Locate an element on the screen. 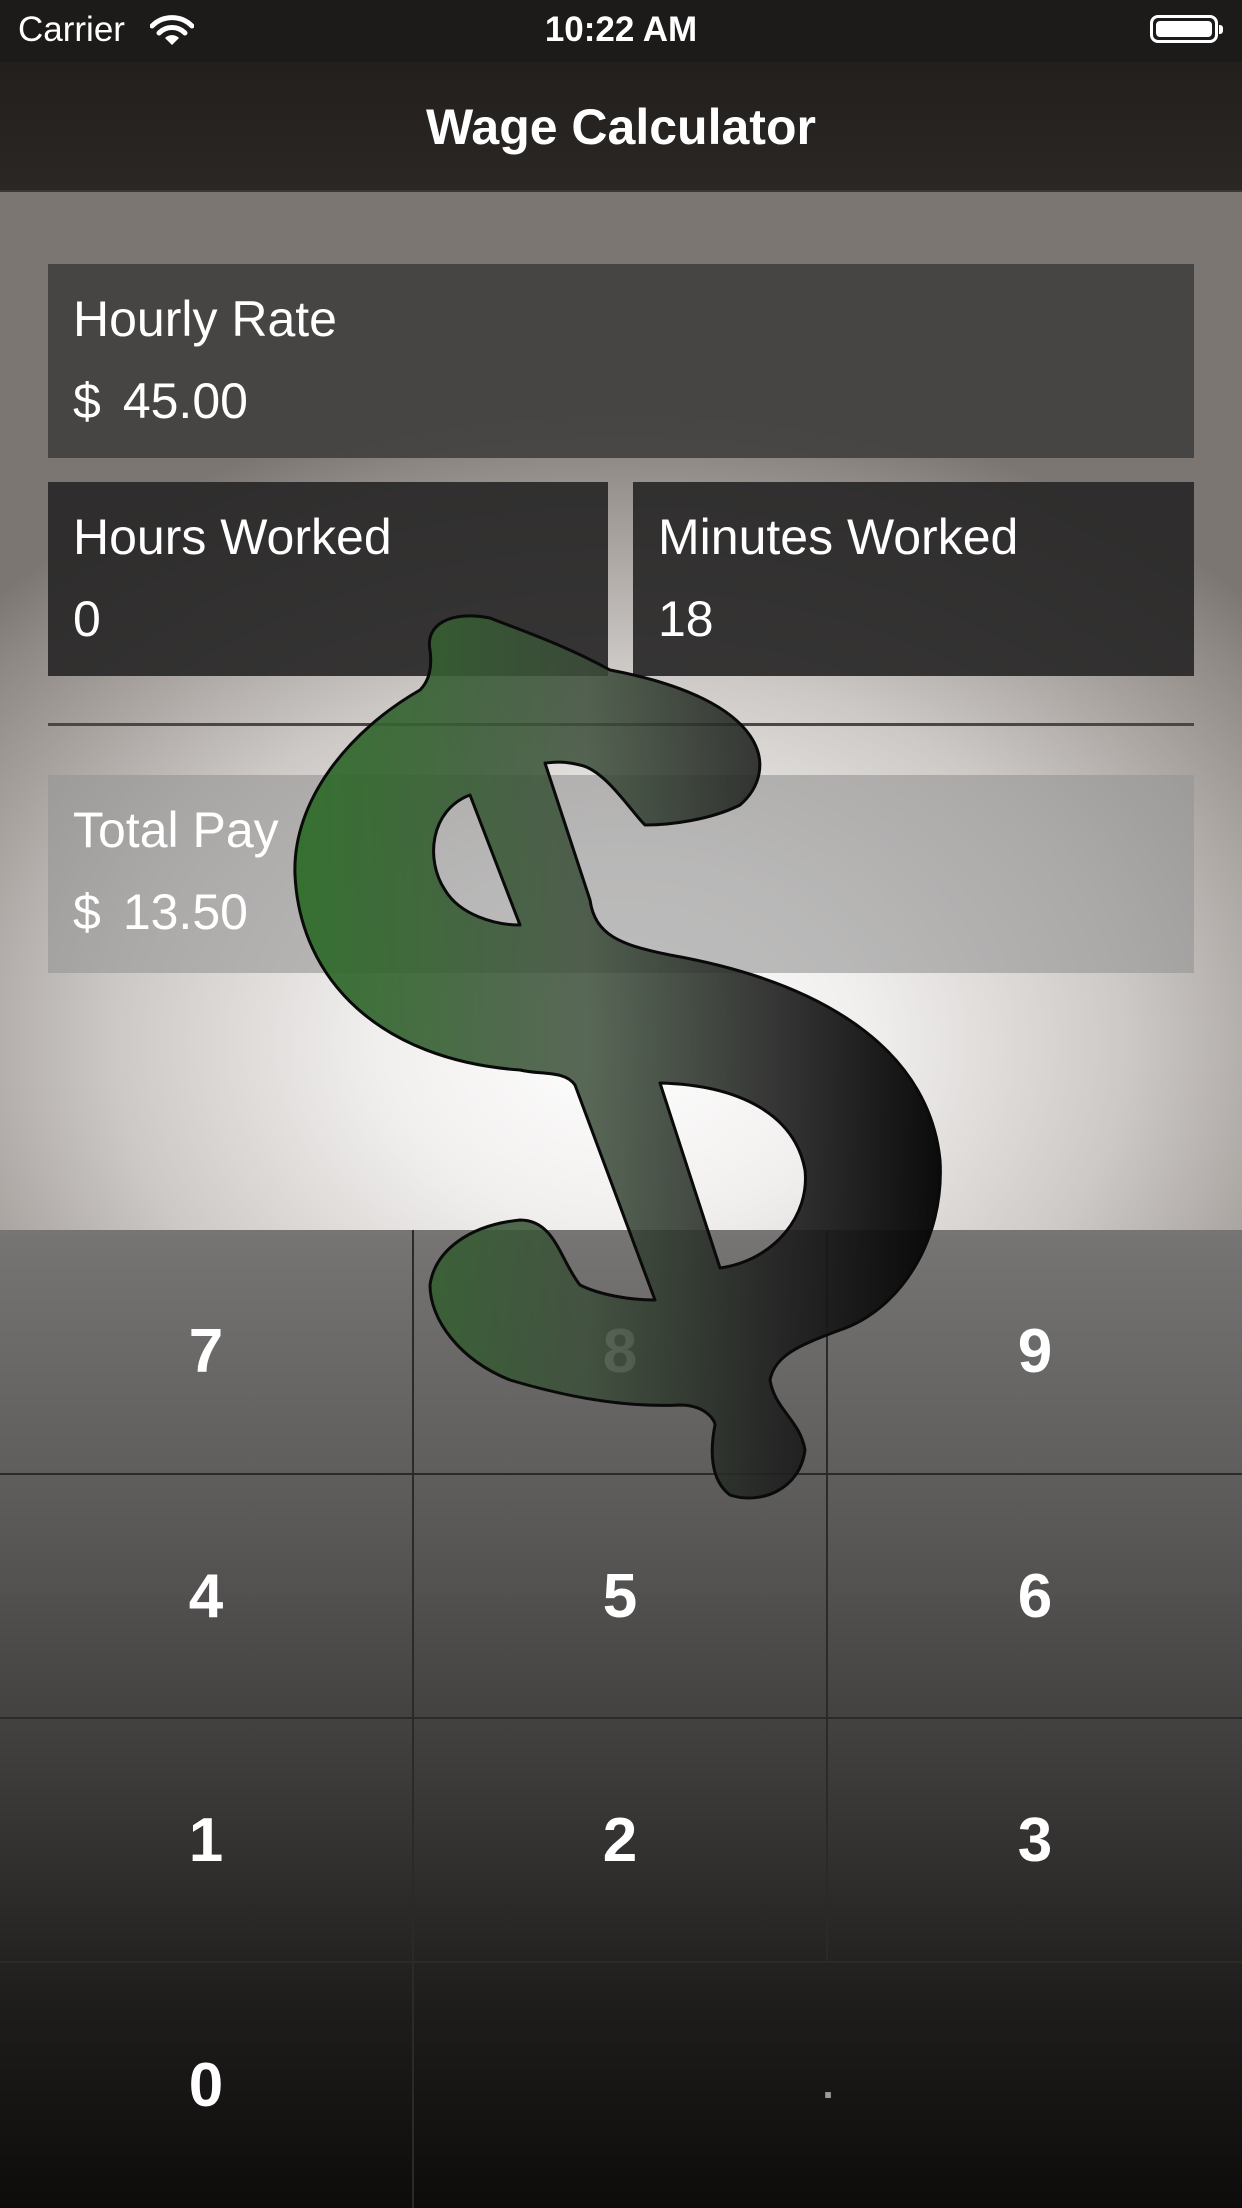 The image size is (1242, 2208). status-time: 10:22 AM is located at coordinates (621, 29).